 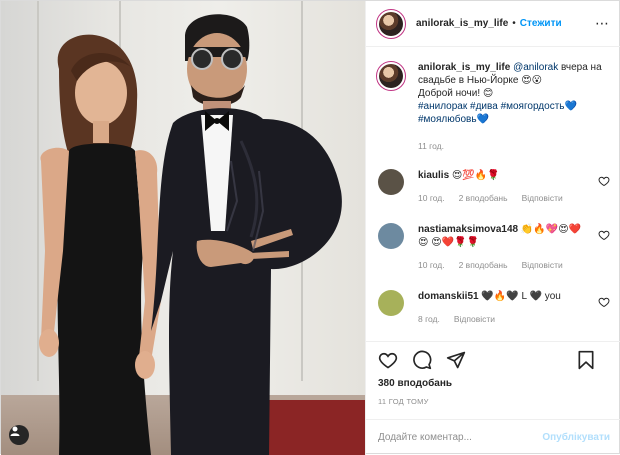 What do you see at coordinates (494, 383) in the screenshot?
I see `like-count: 380 вподобань` at bounding box center [494, 383].